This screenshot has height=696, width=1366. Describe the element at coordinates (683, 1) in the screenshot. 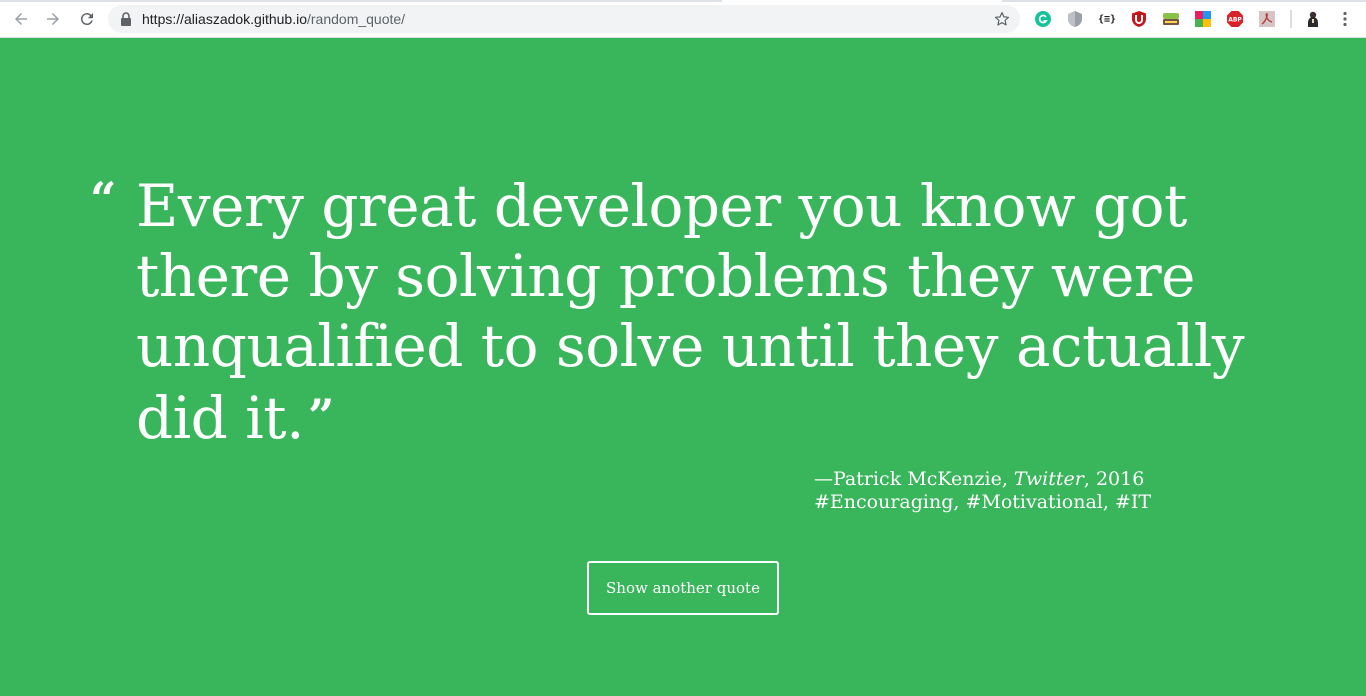

I see `tab-strip` at that location.